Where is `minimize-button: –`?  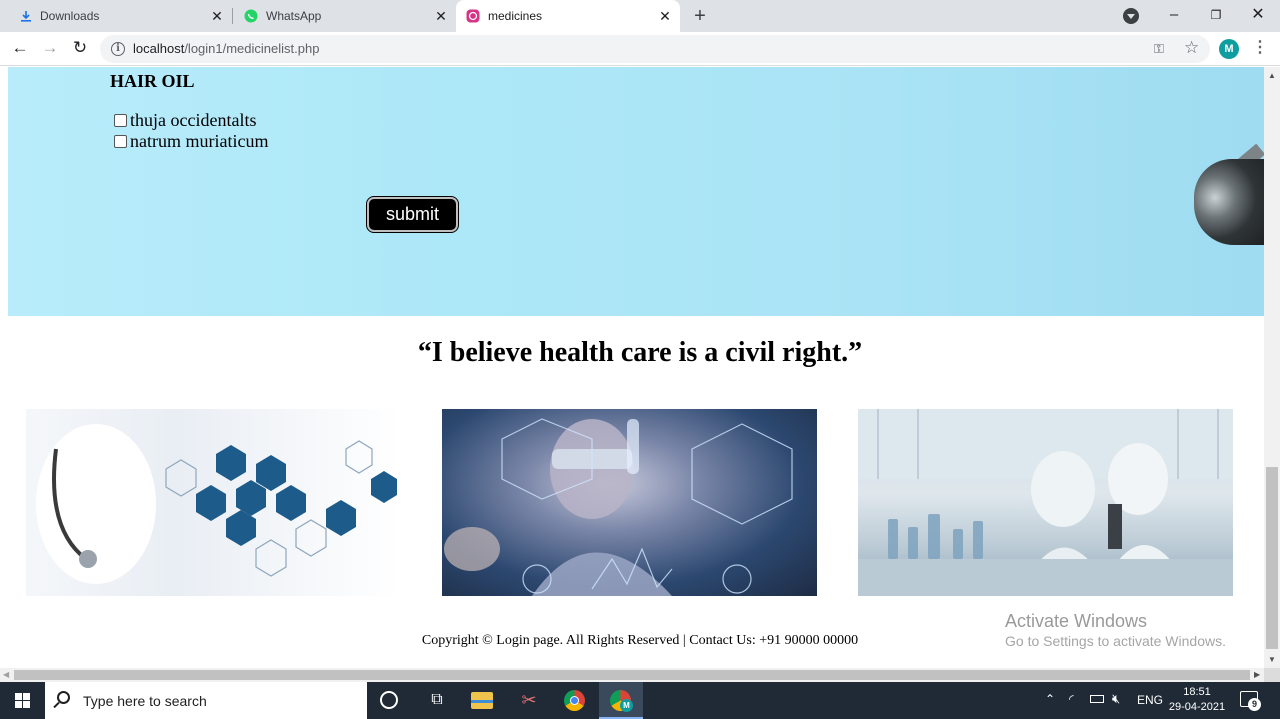
minimize-button: – is located at coordinates (1174, 16).